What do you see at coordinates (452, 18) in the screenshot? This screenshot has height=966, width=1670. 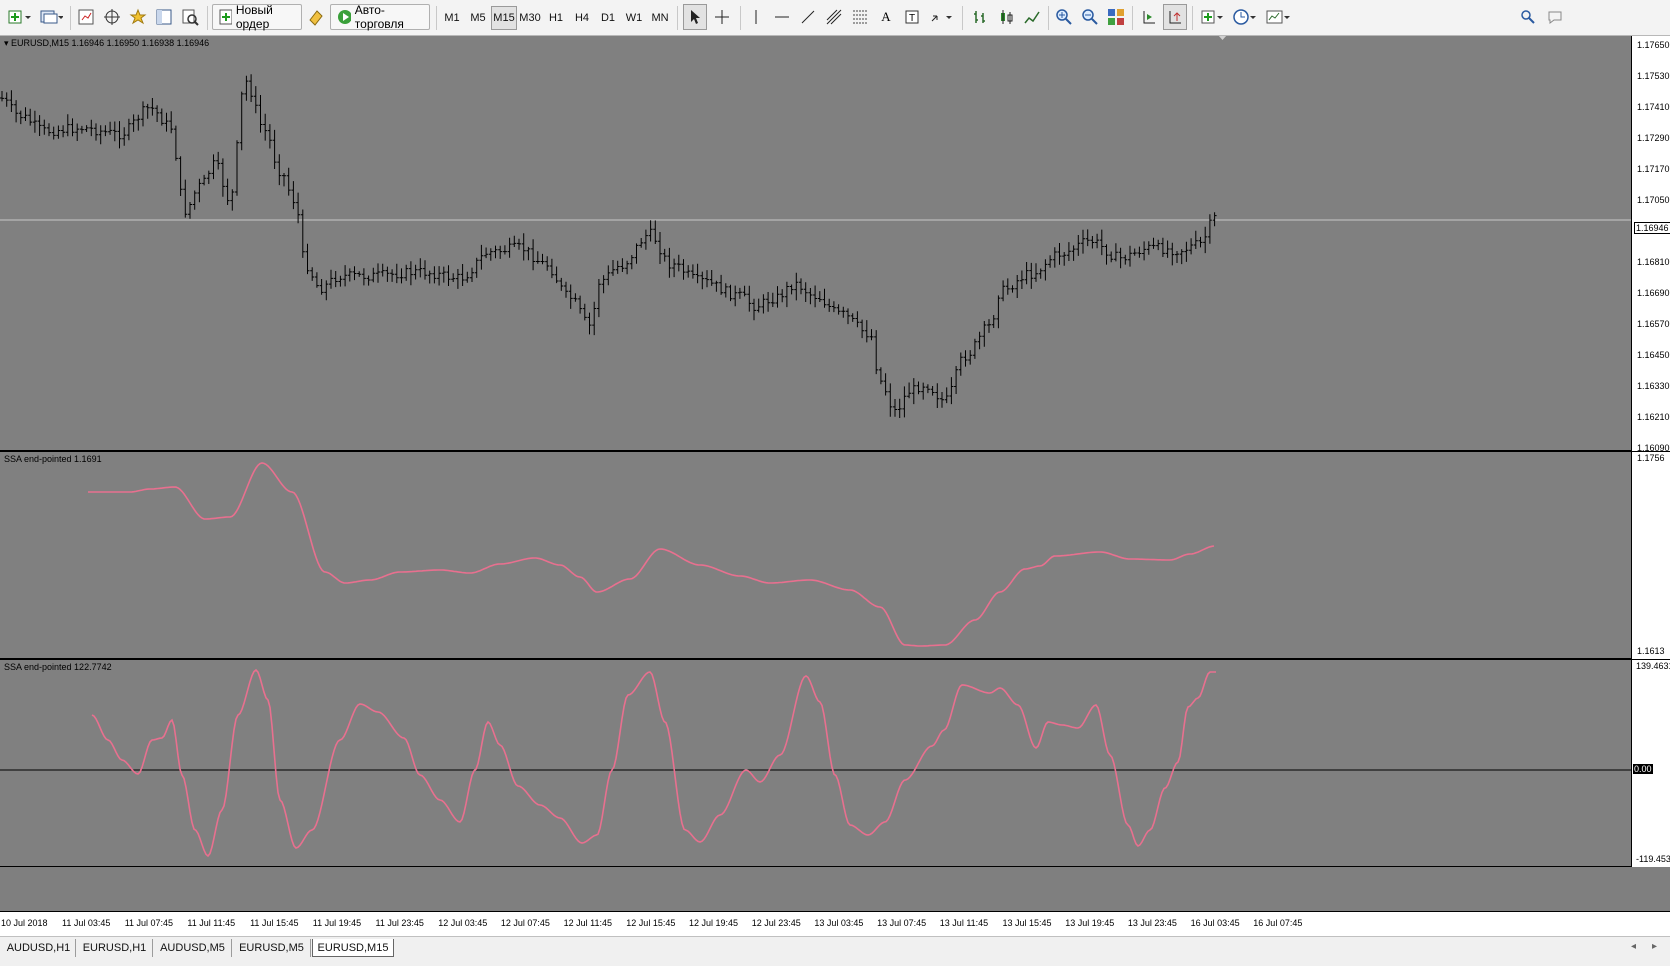 I see `timeframe-m1: M1` at bounding box center [452, 18].